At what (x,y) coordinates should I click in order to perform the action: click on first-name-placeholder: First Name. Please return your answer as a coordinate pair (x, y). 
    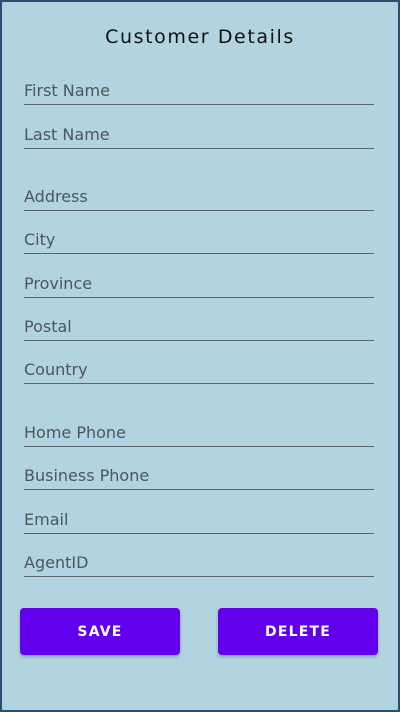
    Looking at the image, I should click on (67, 90).